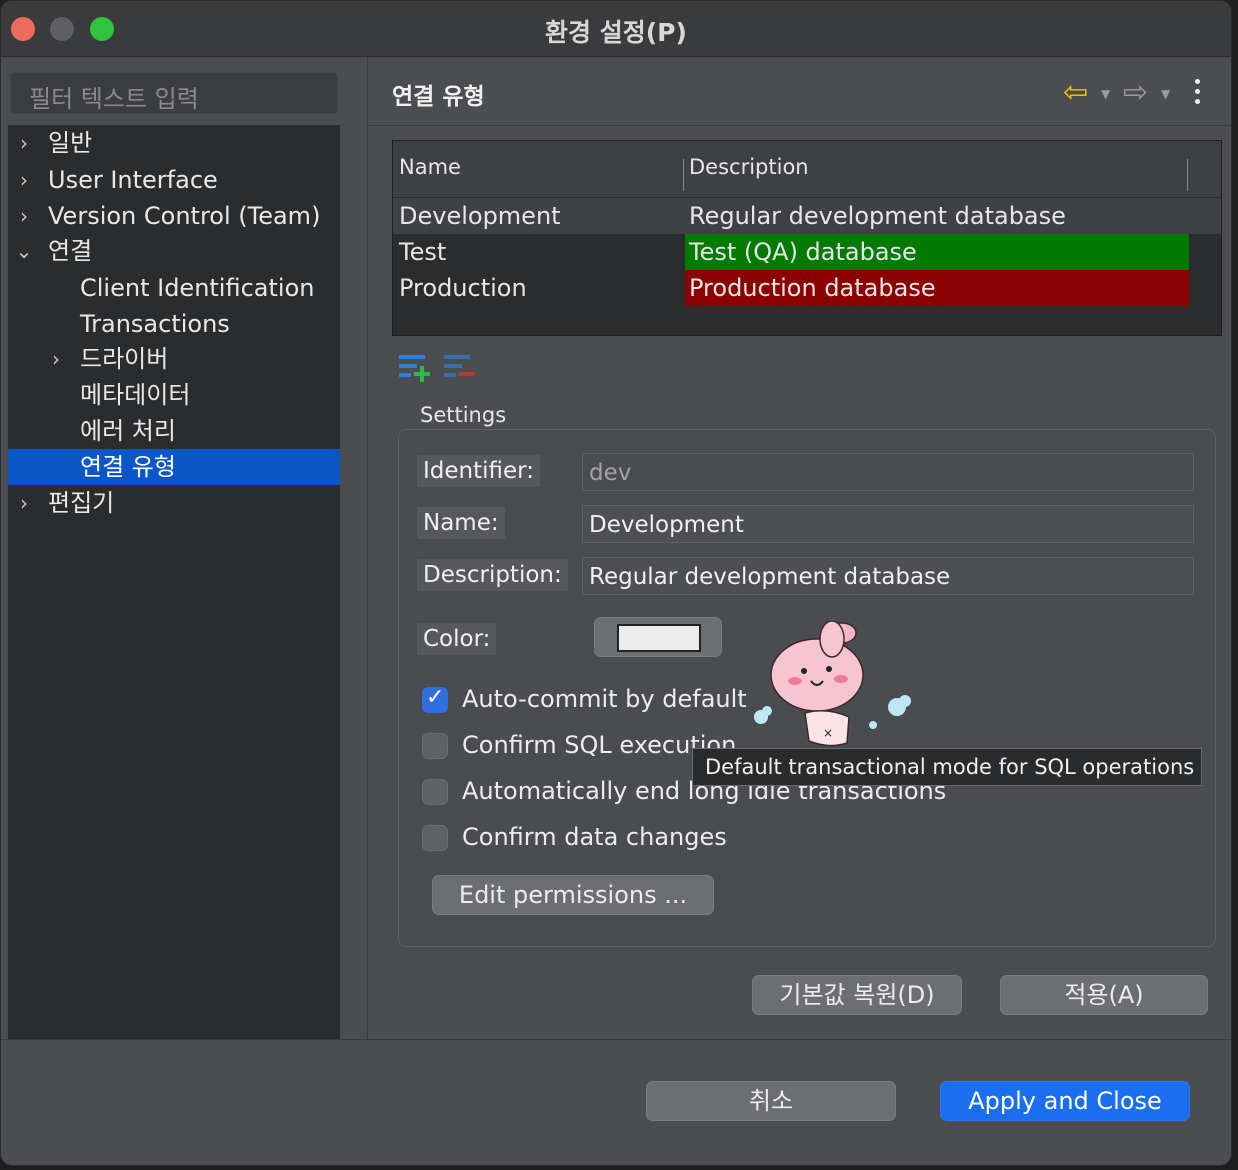 The width and height of the screenshot is (1238, 1170). I want to click on row-name: Production, so click(463, 288).